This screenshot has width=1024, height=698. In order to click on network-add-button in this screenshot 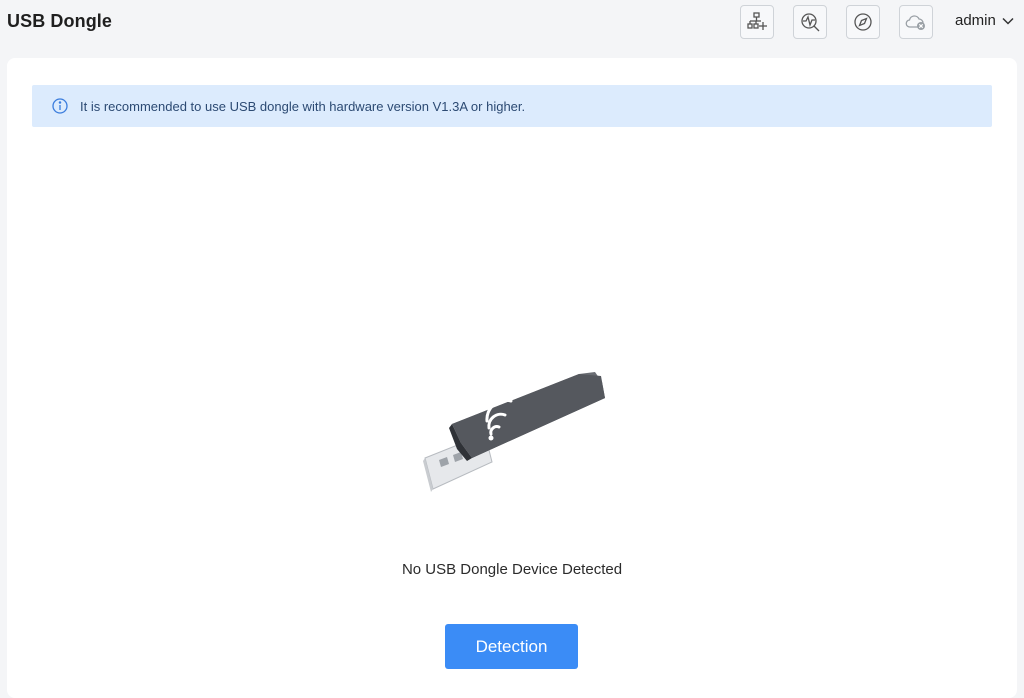, I will do `click(757, 22)`.